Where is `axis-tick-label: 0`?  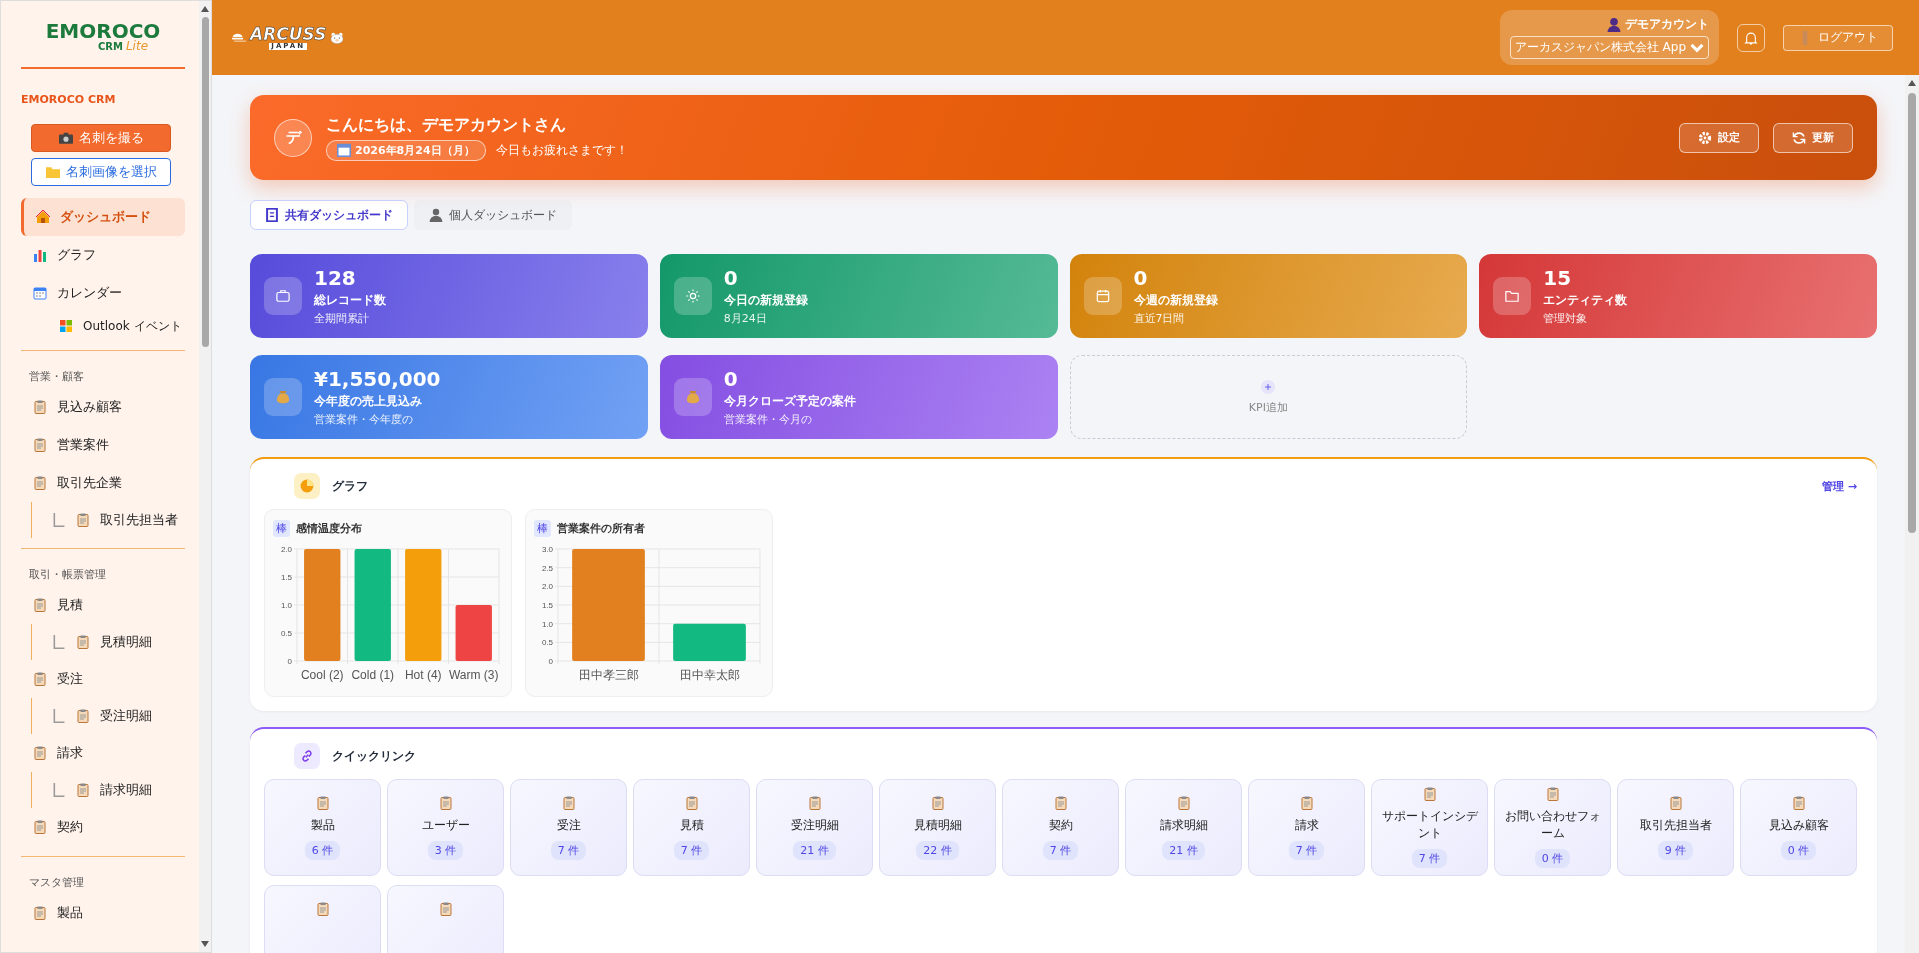 axis-tick-label: 0 is located at coordinates (289, 661).